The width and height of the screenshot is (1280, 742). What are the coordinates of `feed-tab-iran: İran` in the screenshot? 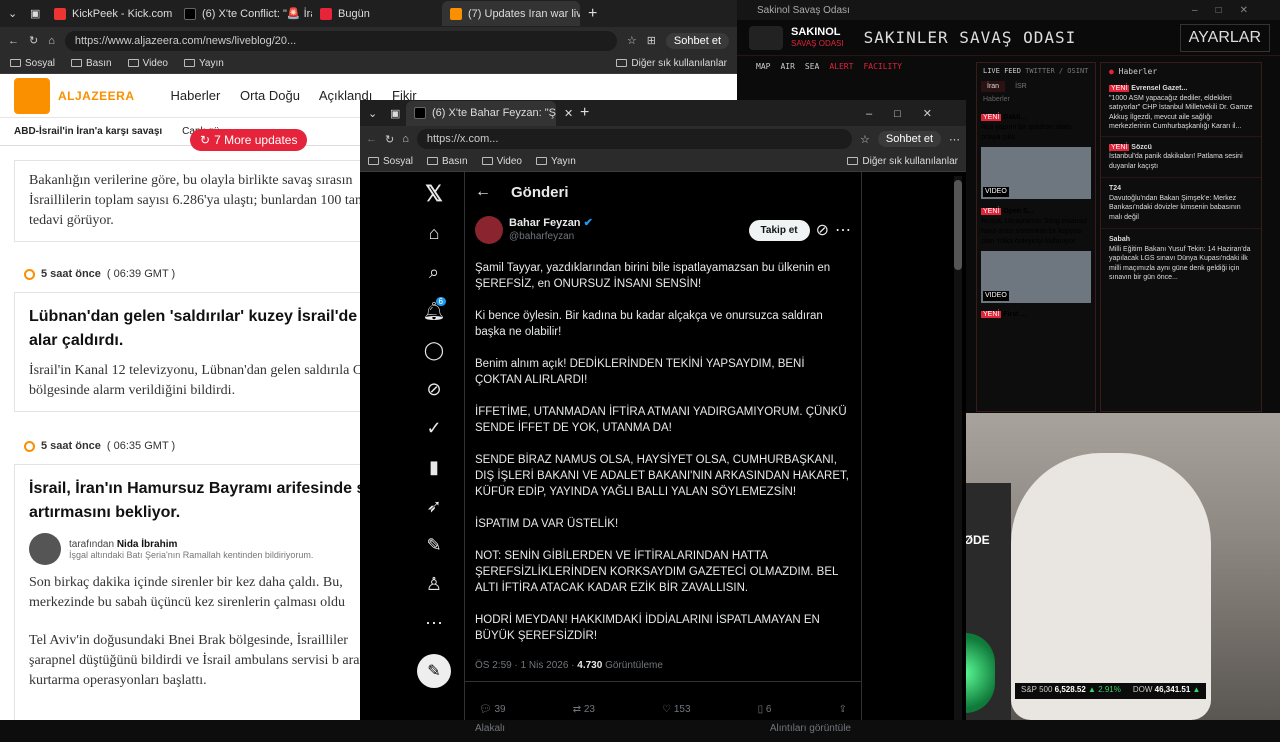 It's located at (993, 86).